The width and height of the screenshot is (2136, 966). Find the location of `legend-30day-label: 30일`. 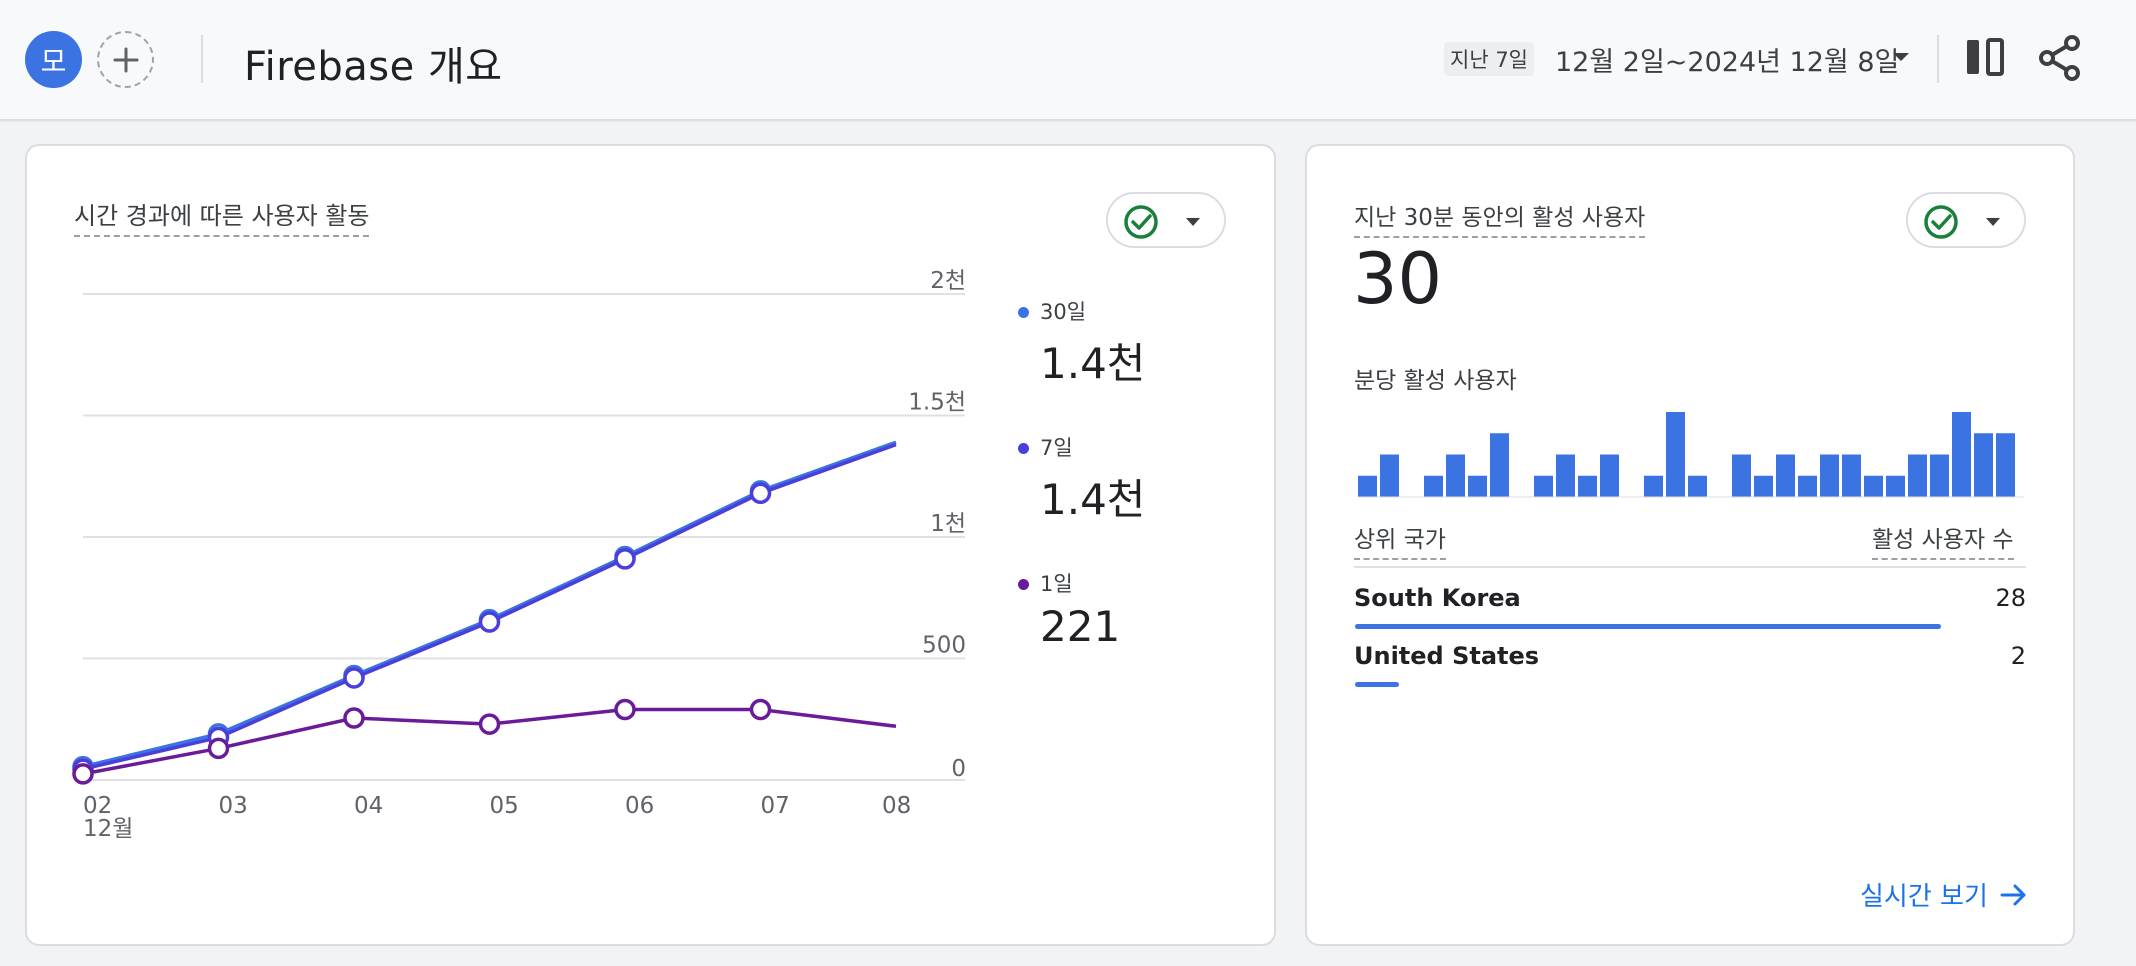

legend-30day-label: 30일 is located at coordinates (1063, 312).